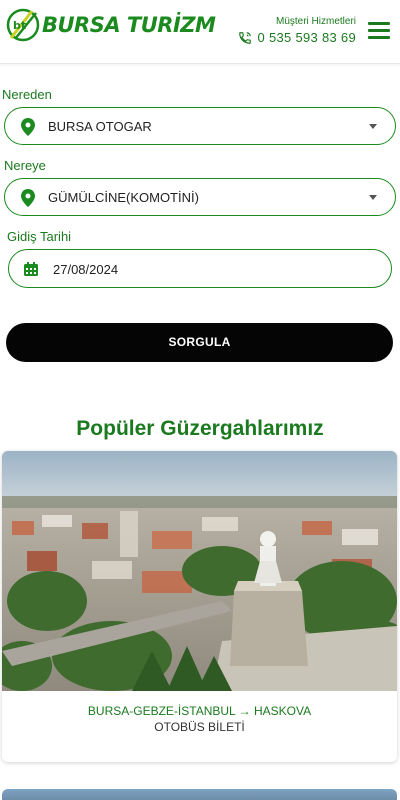 This screenshot has width=400, height=800. I want to click on from-value: BURSA OTOGAR, so click(100, 126).